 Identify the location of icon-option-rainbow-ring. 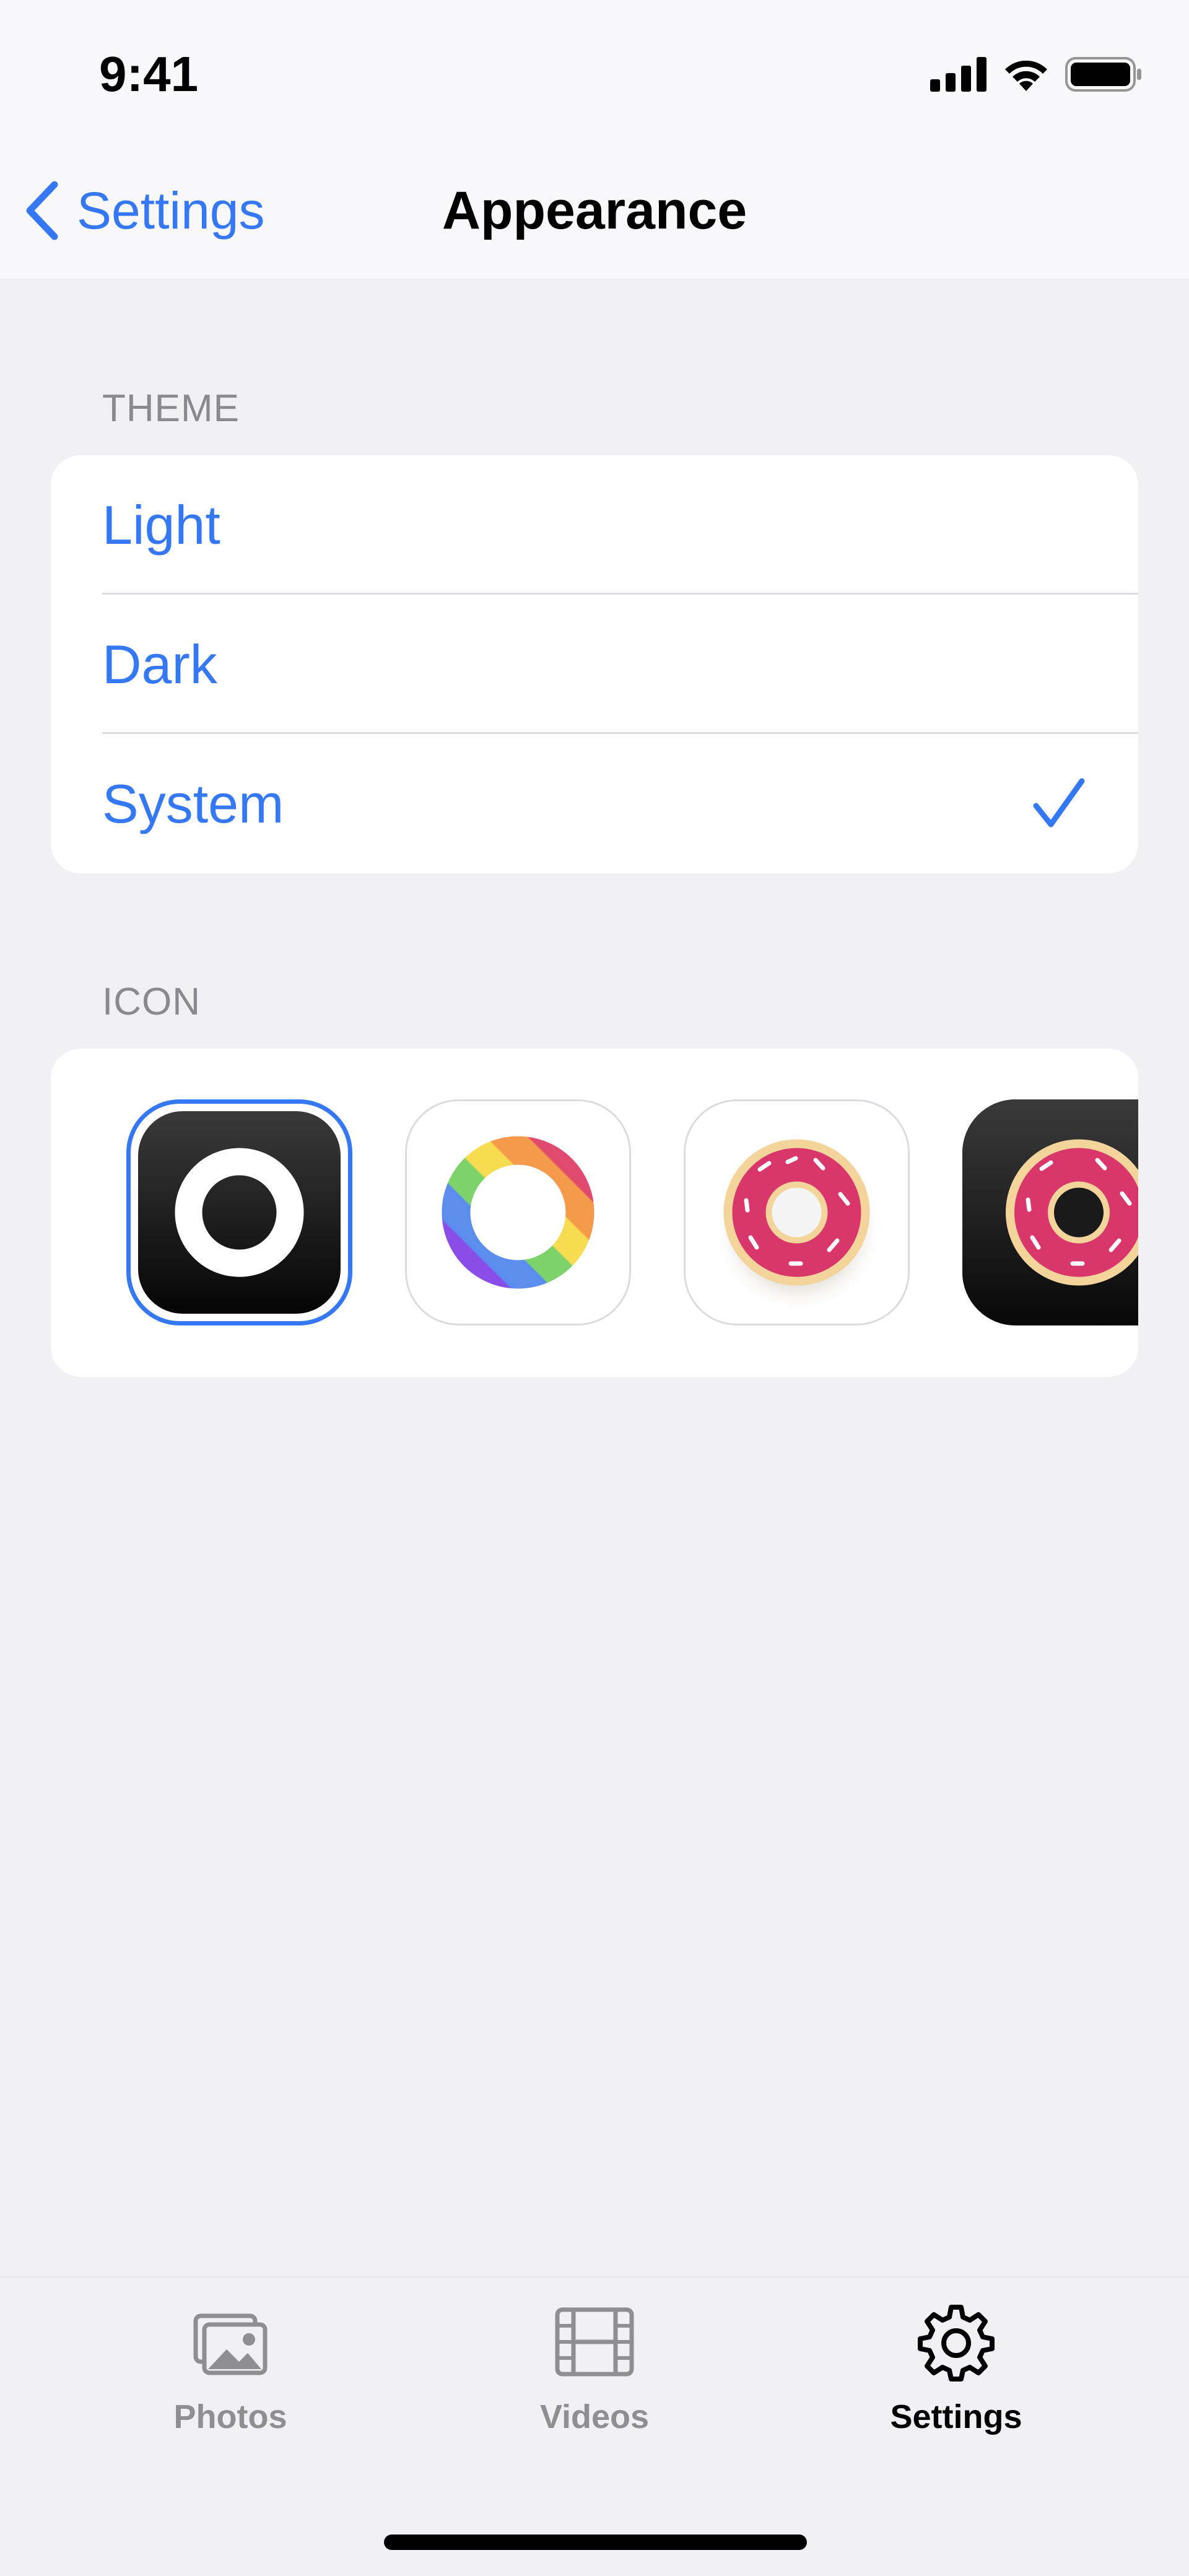
(518, 1212).